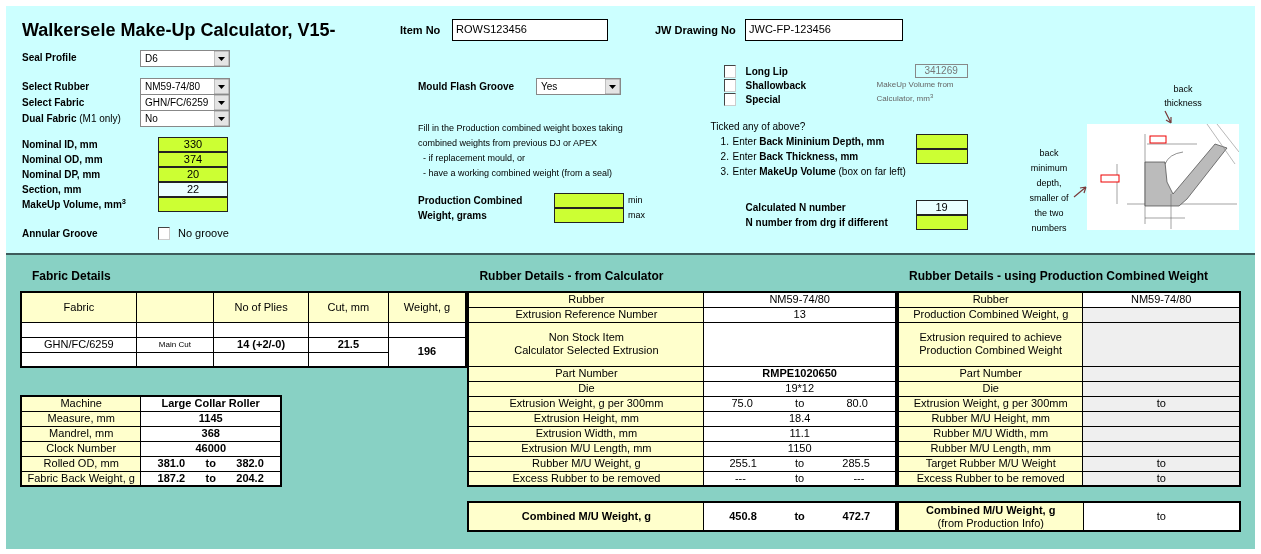  I want to click on step-text: Enter Back Mininium Depth, mm, so click(808, 142).